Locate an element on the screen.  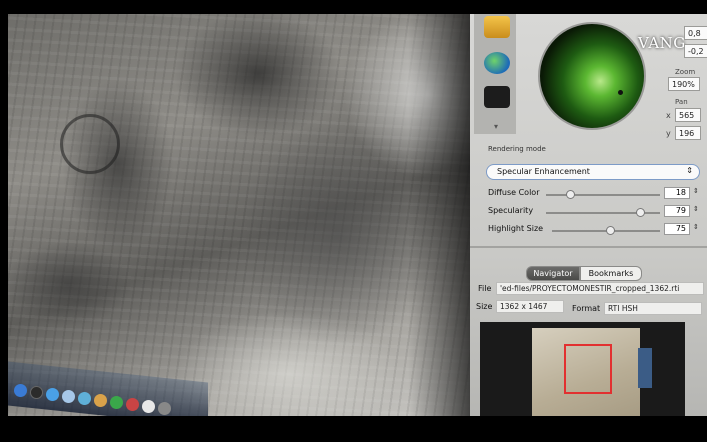
specularity-value: 79 is located at coordinates (677, 211).